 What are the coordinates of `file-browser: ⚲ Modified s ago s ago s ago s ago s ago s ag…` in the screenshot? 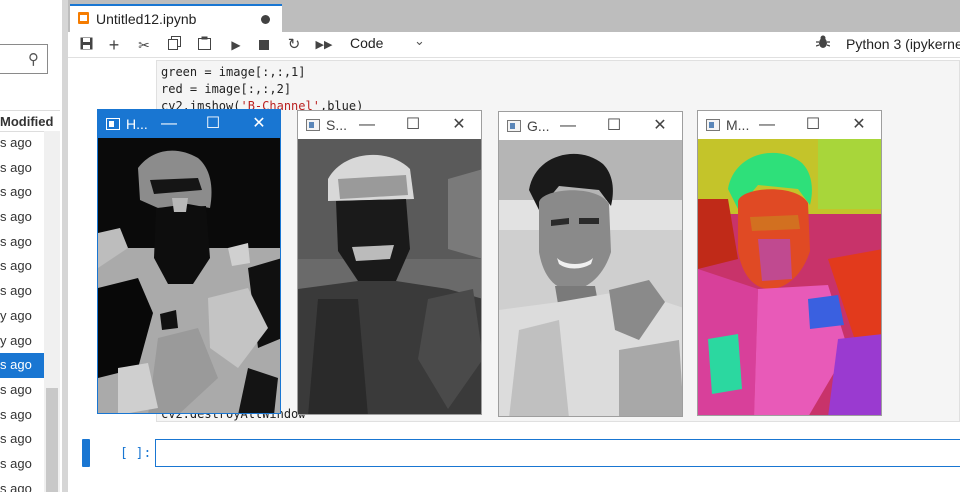 It's located at (31, 246).